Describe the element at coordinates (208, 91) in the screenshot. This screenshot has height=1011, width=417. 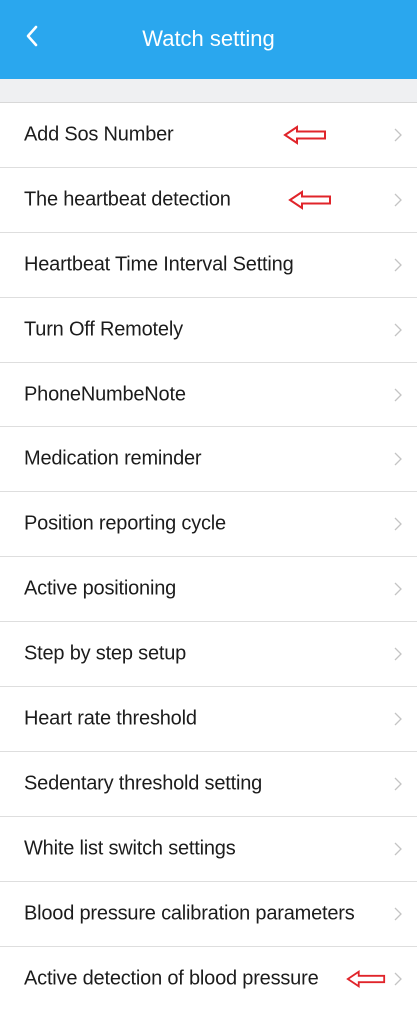
I see `section-spacer` at that location.